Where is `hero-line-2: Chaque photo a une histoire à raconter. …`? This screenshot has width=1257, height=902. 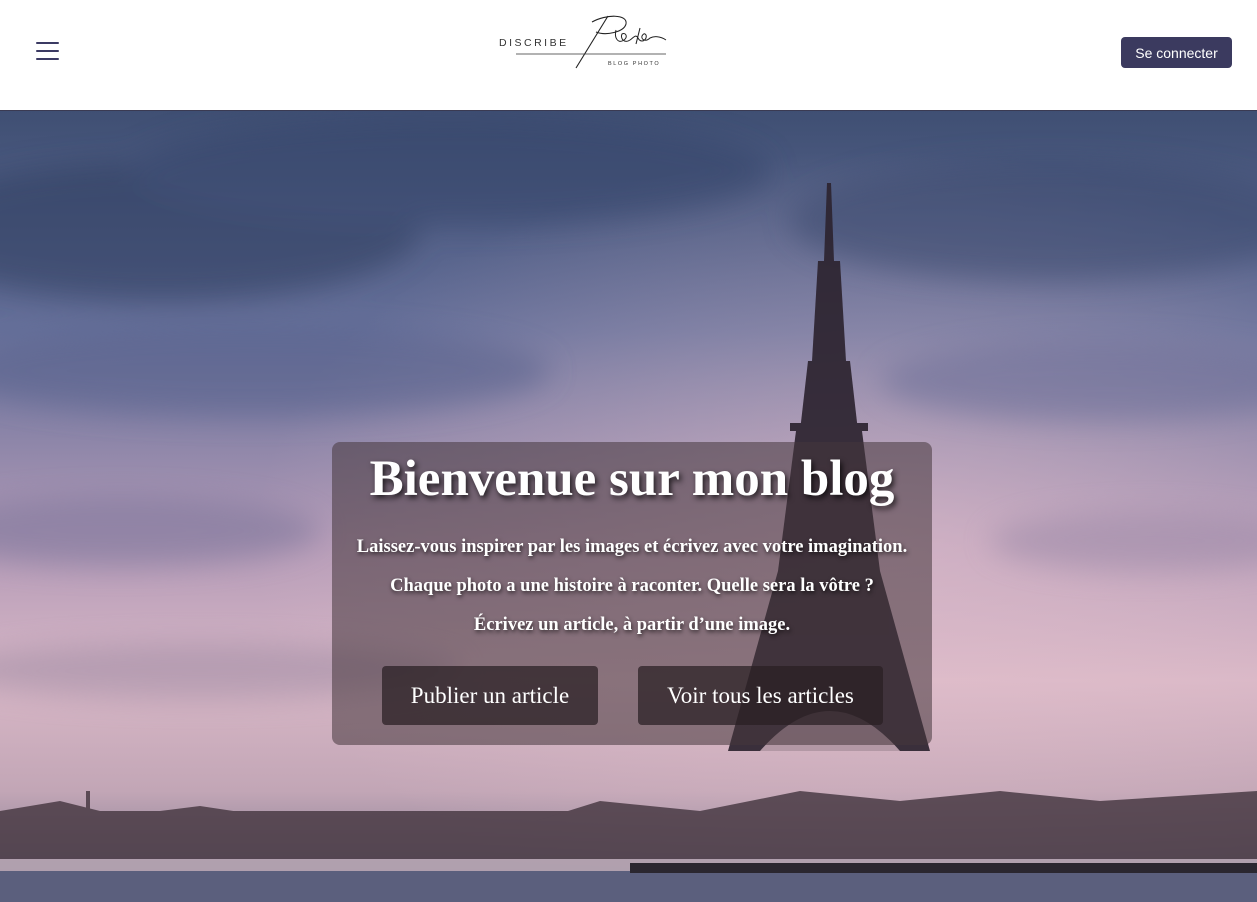
hero-line-2: Chaque photo a une histoire à raconter. … is located at coordinates (632, 586).